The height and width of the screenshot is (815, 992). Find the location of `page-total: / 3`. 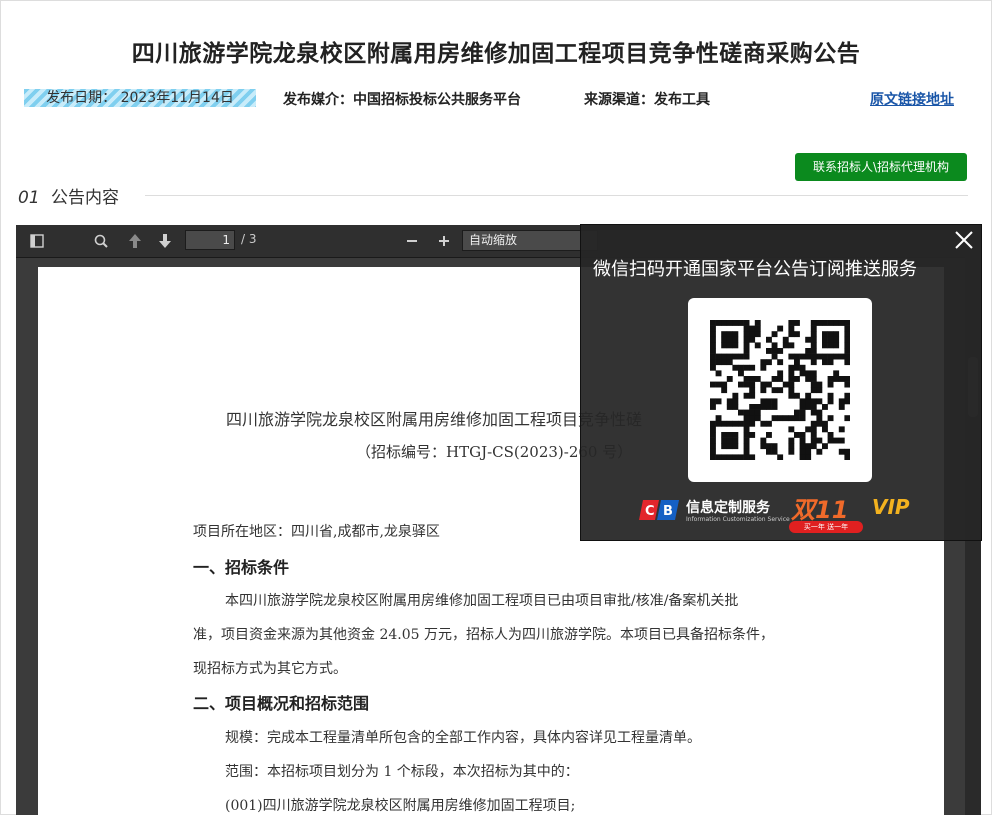

page-total: / 3 is located at coordinates (249, 239).